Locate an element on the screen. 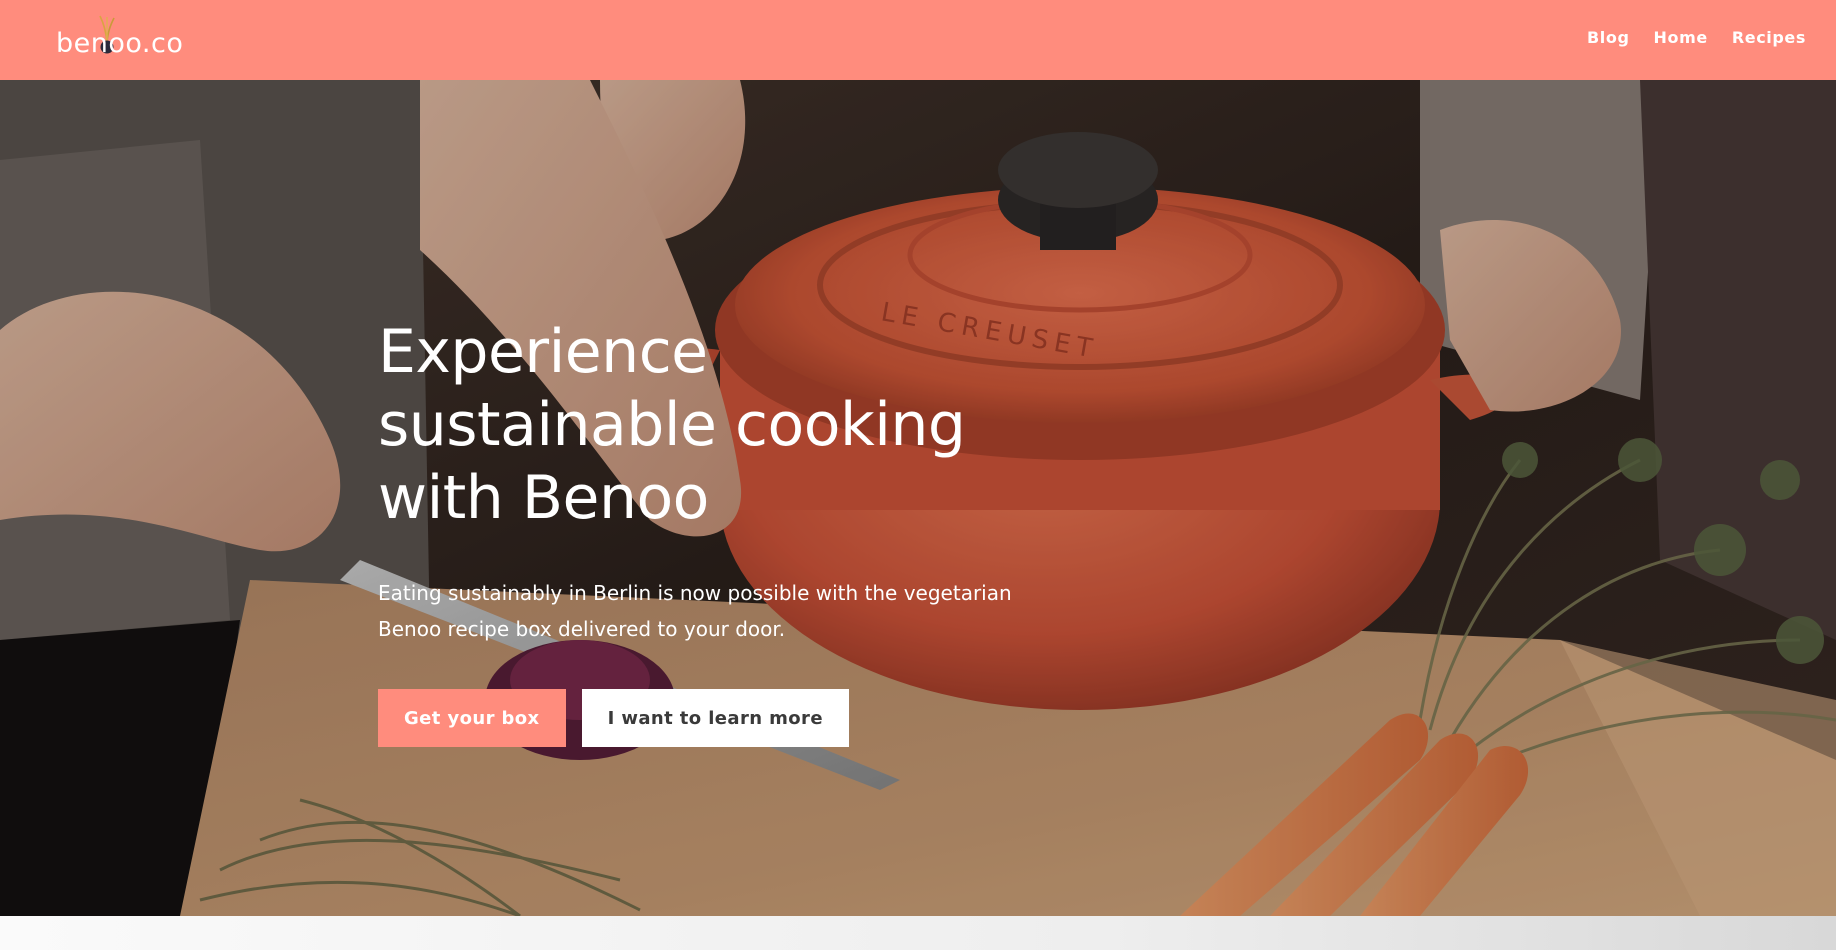  next-section-preview is located at coordinates (918, 933).